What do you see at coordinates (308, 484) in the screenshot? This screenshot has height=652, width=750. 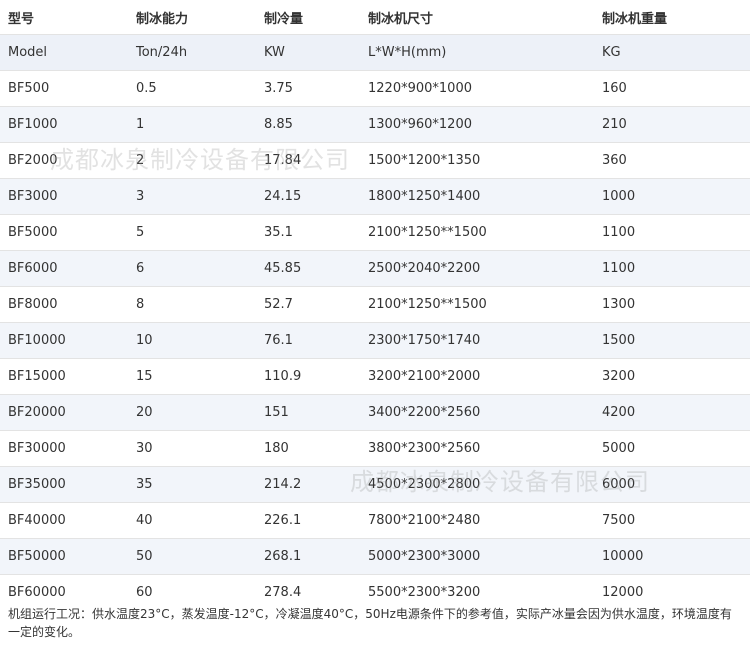 I see `cell-cooling: 214.2` at bounding box center [308, 484].